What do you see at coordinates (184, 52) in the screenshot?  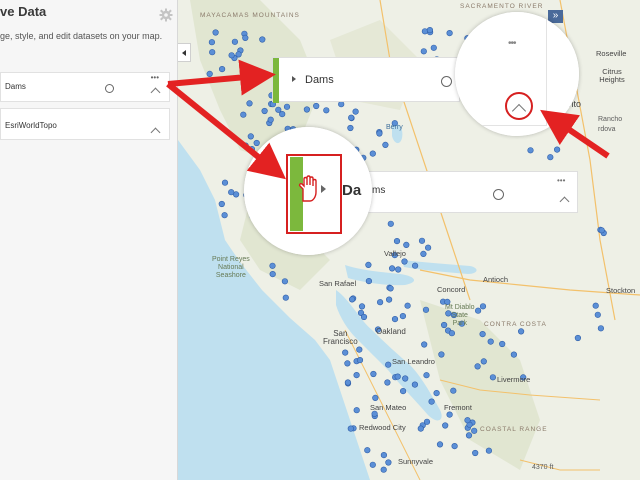 I see `collapse-panel-button` at bounding box center [184, 52].